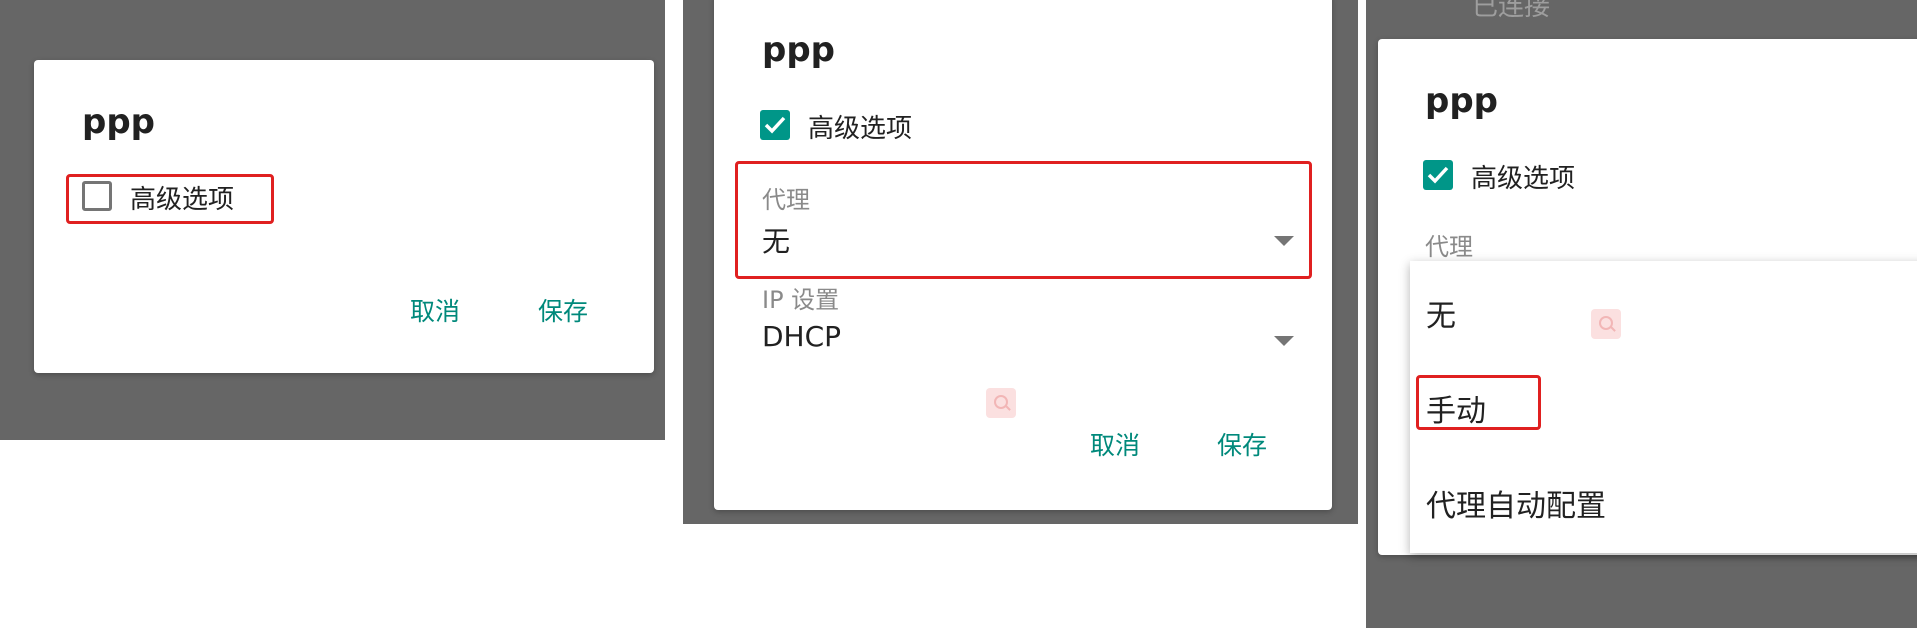 The width and height of the screenshot is (1917, 628). Describe the element at coordinates (1516, 503) in the screenshot. I see `menu-option-pac: 代理自动配置` at that location.